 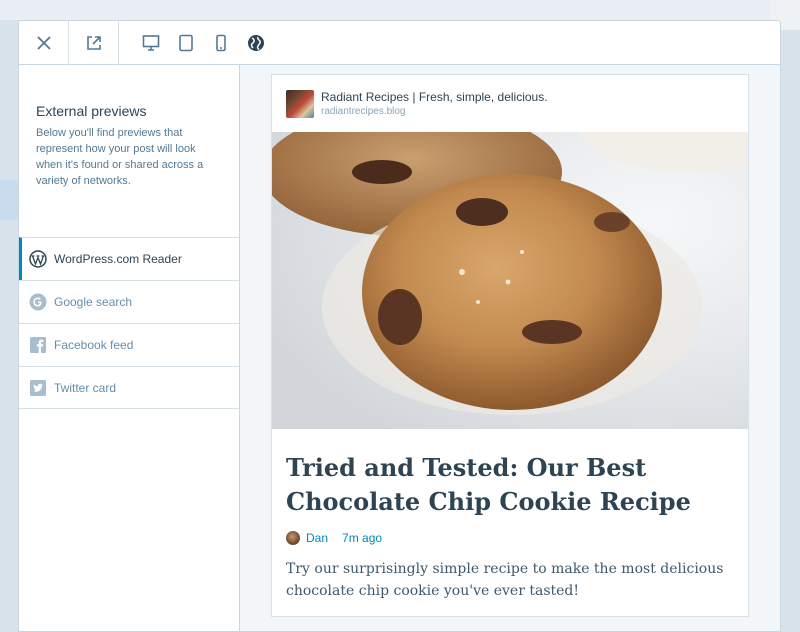 What do you see at coordinates (38, 302) in the screenshot?
I see `google-icon` at bounding box center [38, 302].